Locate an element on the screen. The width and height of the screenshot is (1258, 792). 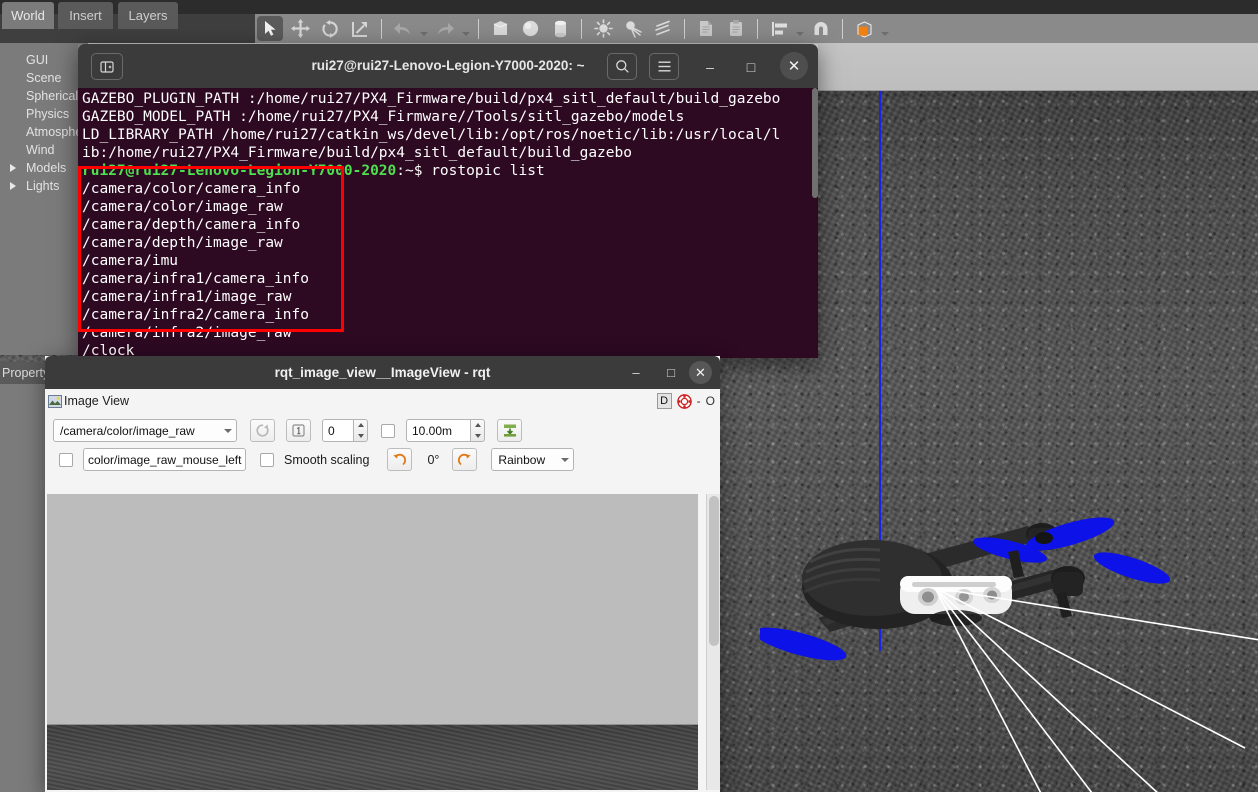
topic-select: /camera/color/image_raw is located at coordinates (145, 430).